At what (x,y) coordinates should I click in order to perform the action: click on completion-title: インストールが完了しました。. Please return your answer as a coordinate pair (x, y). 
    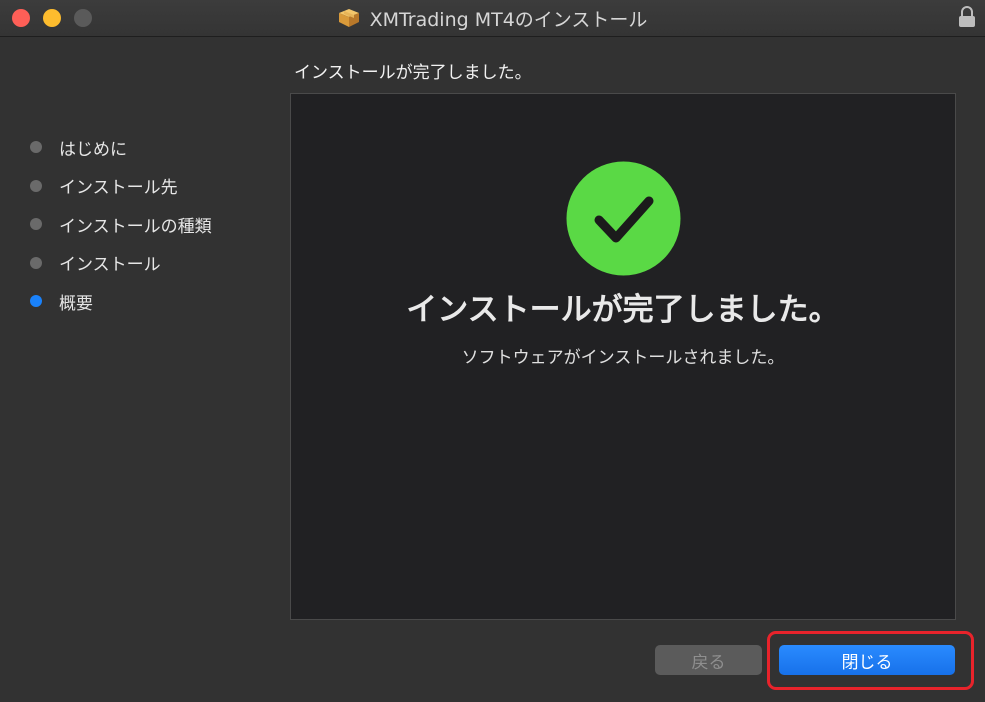
    Looking at the image, I should click on (623, 310).